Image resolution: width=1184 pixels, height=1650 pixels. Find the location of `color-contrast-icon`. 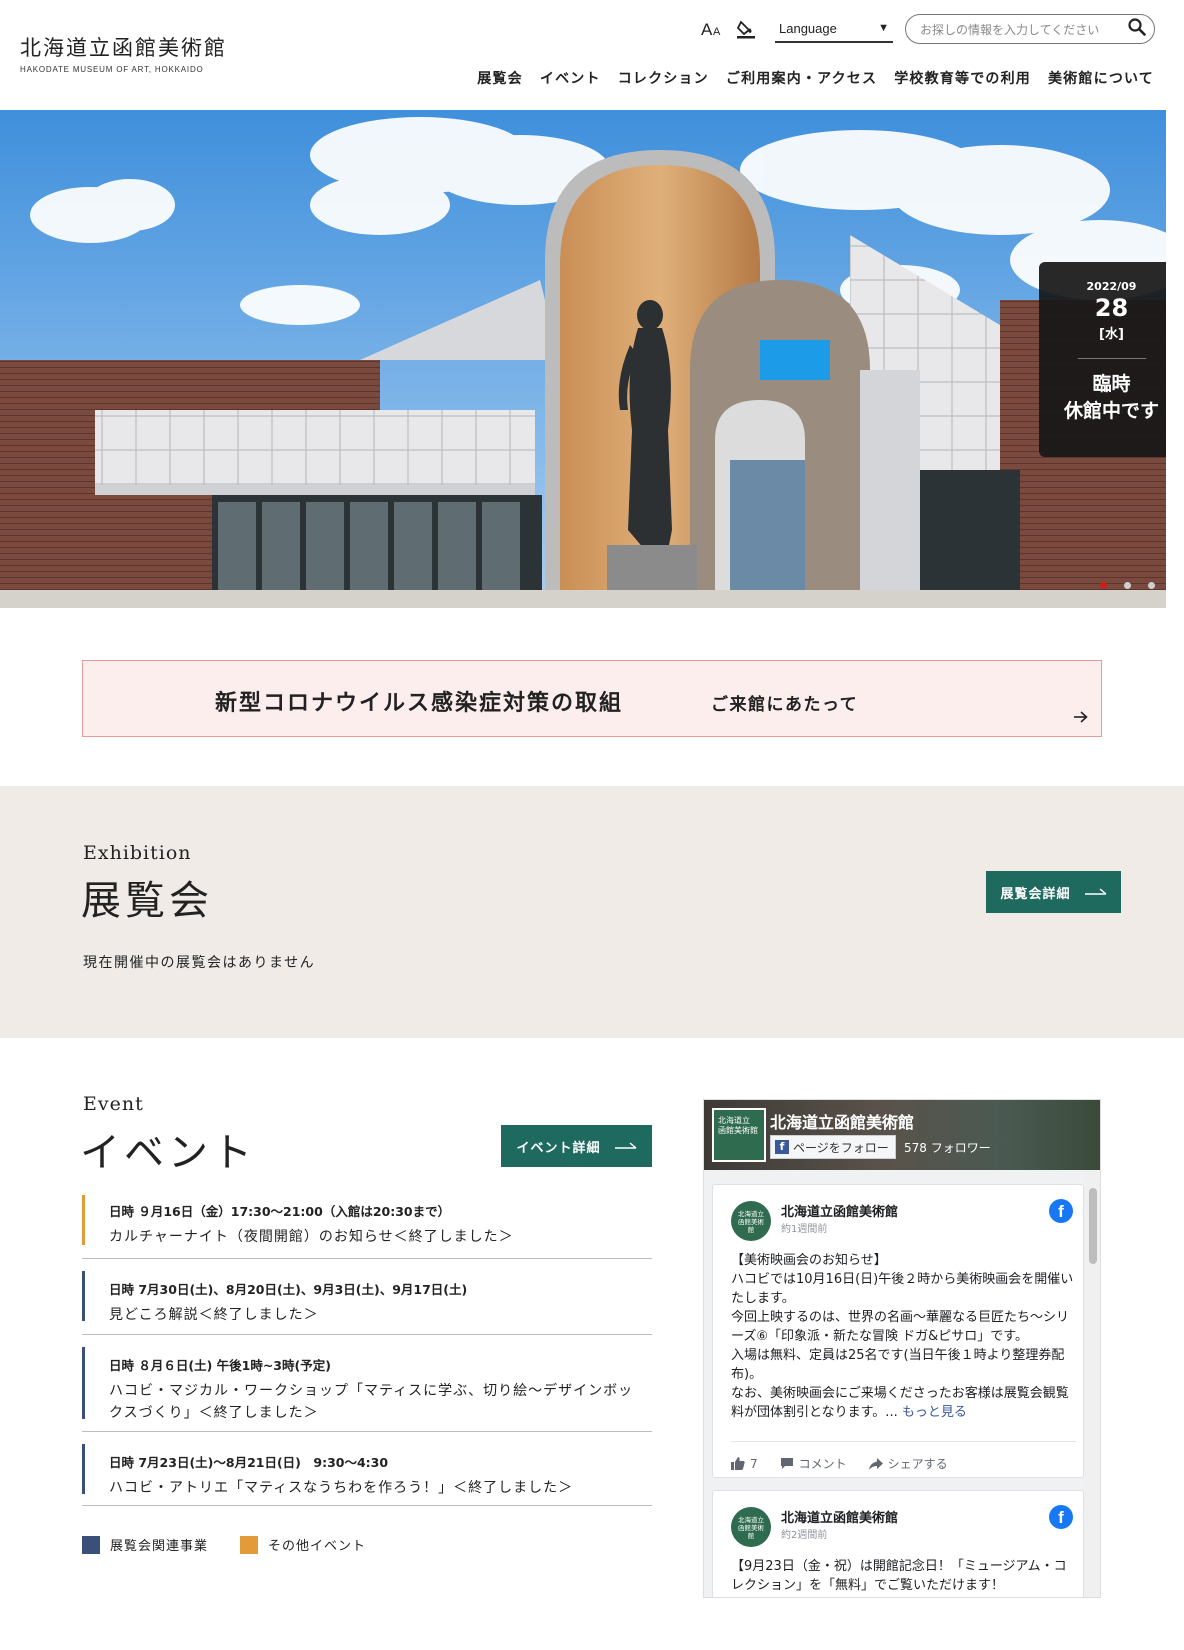

color-contrast-icon is located at coordinates (746, 29).